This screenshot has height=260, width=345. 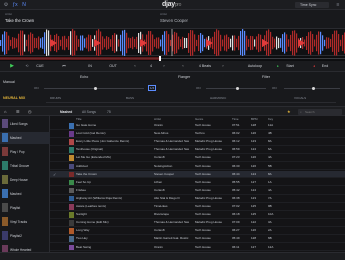 I want to click on cell-genre: Tech House, so click(x=203, y=157).